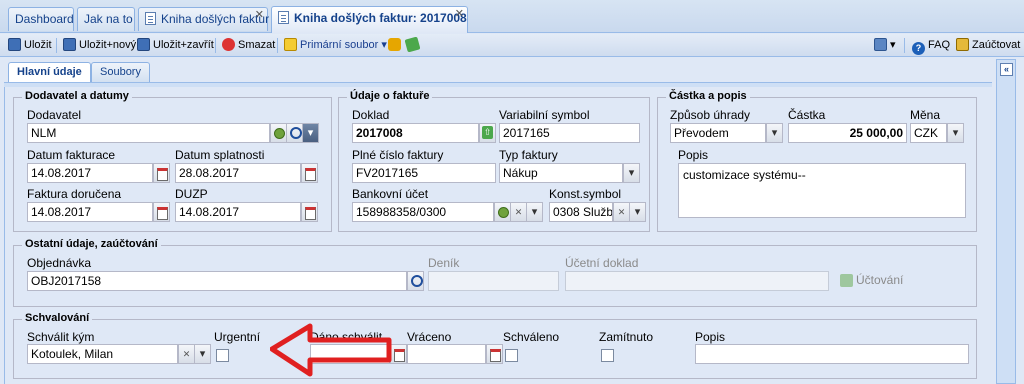  Describe the element at coordinates (415, 133) in the screenshot. I see `doc-input: 2017008` at that location.